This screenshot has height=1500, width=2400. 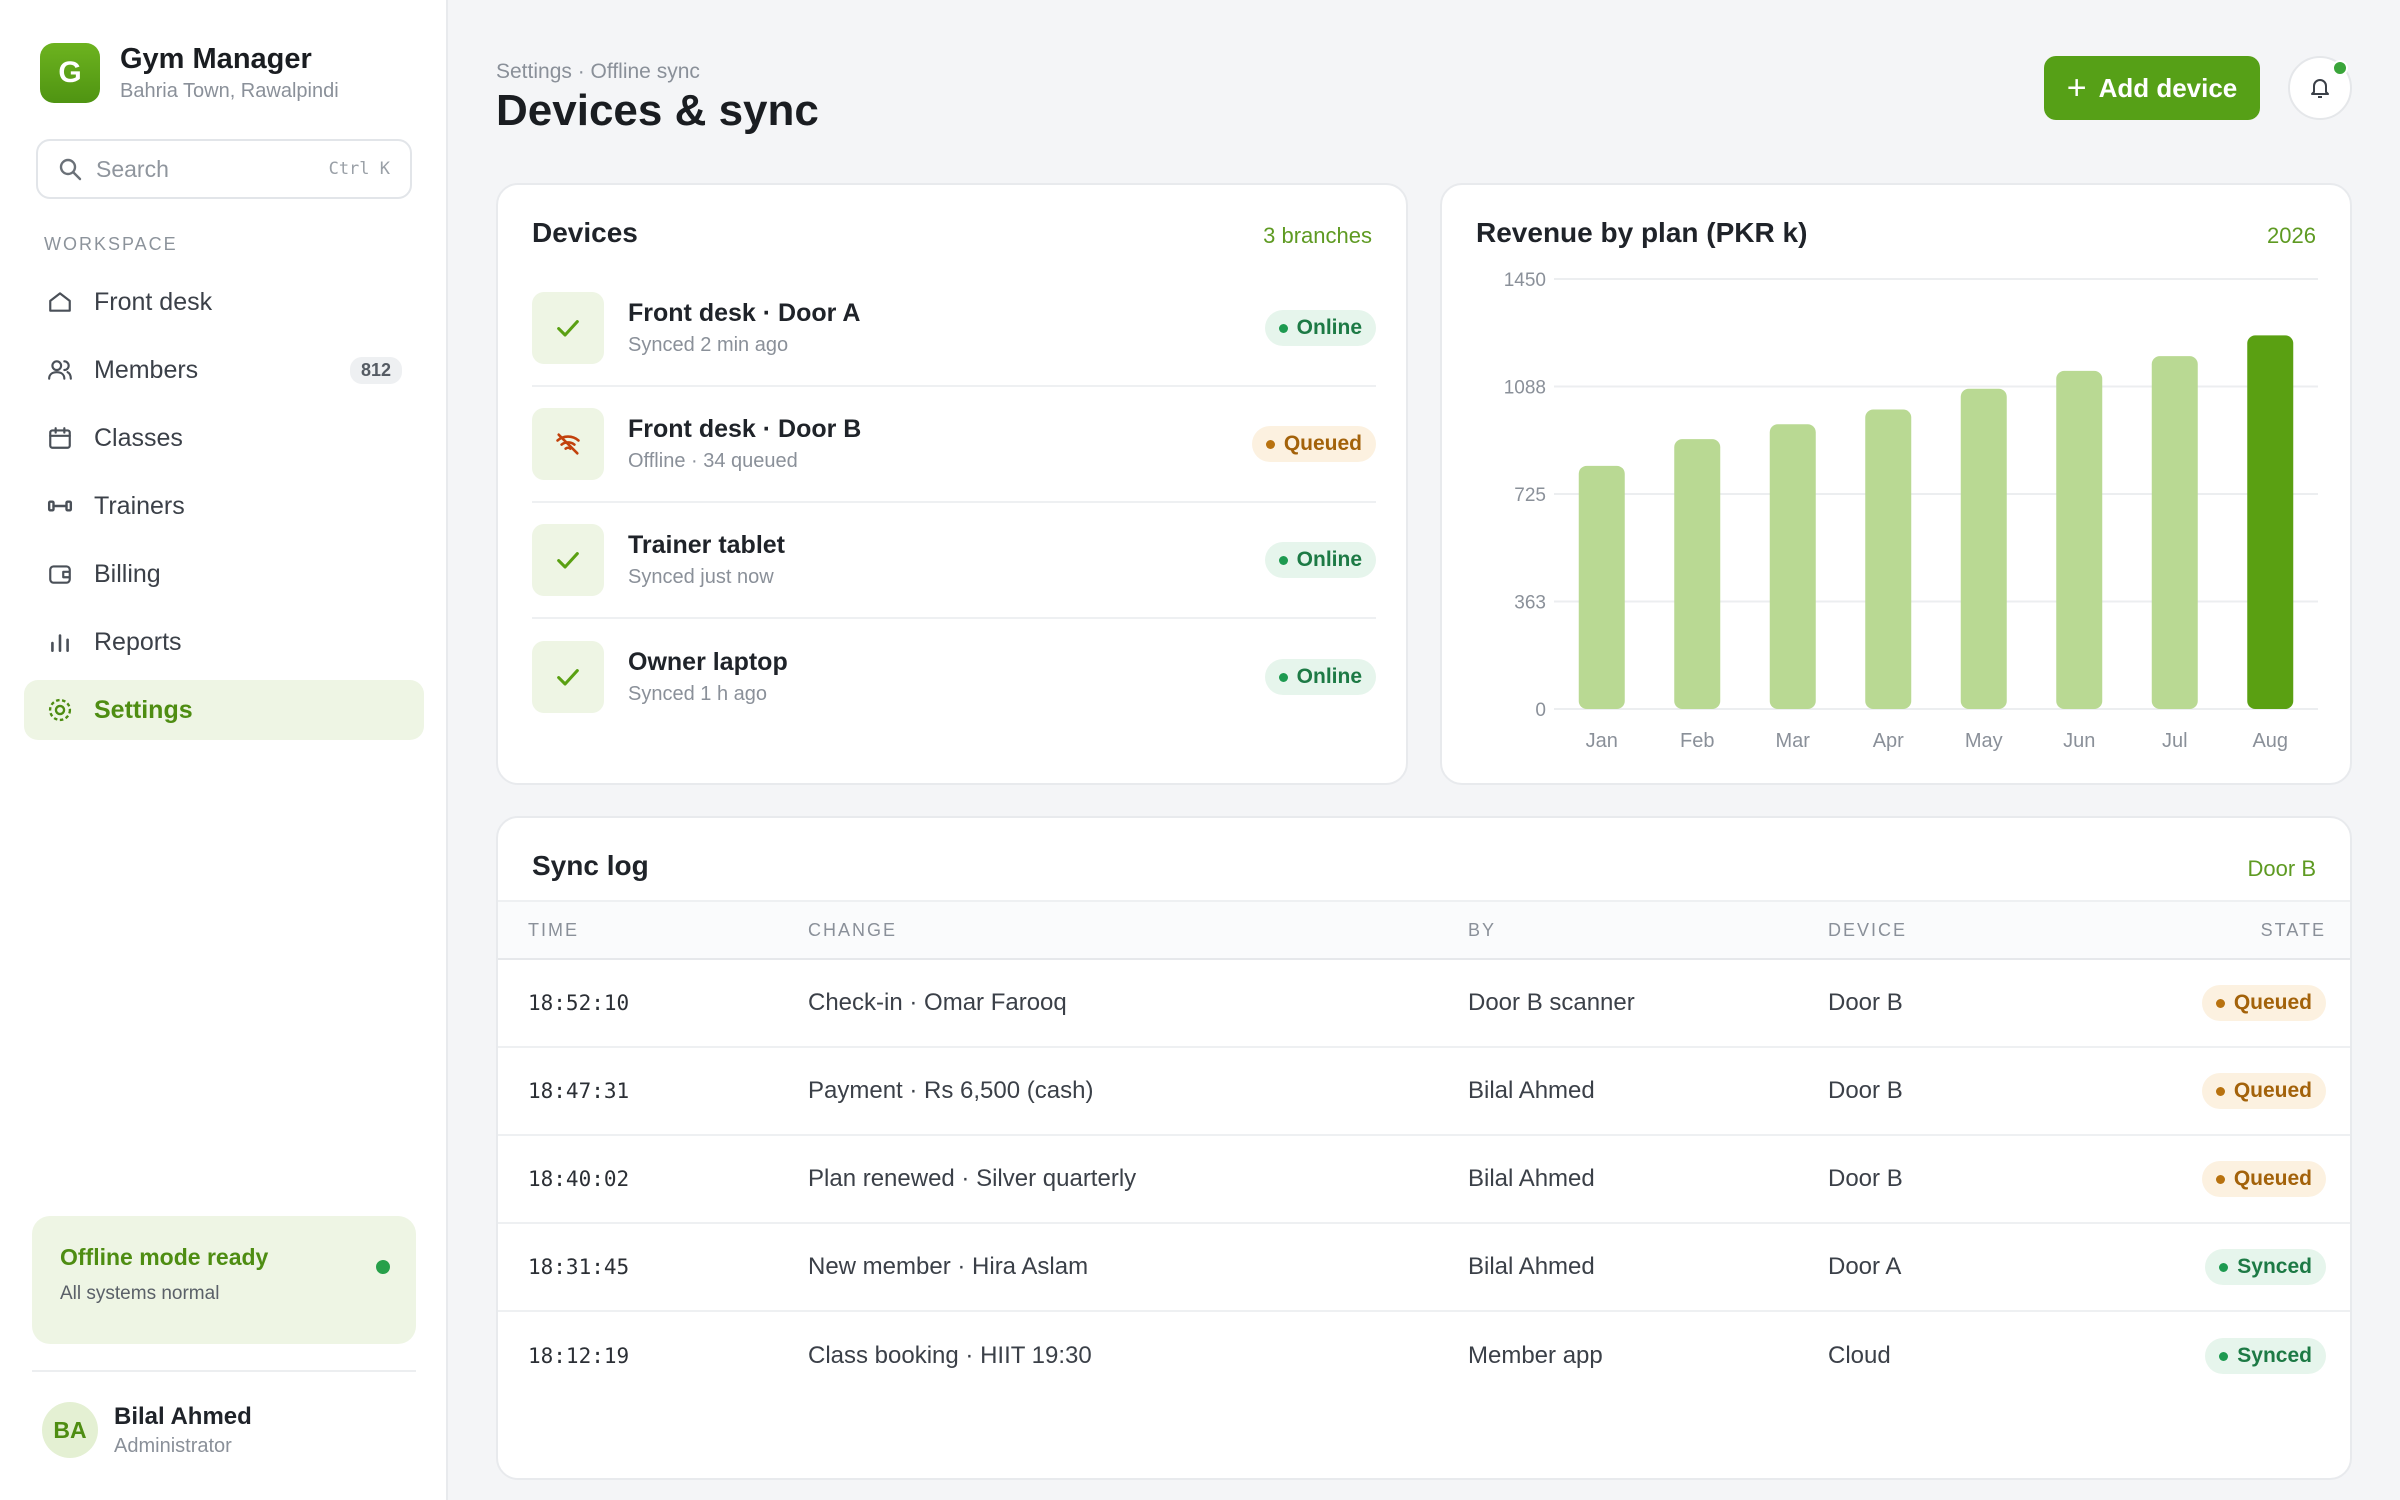 I want to click on log-change: Check-in · Omar Farooq, so click(x=937, y=1002).